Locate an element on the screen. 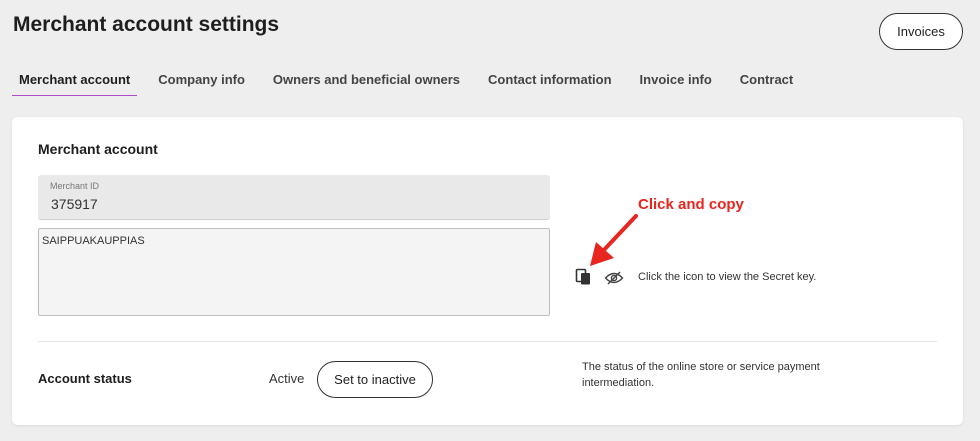 The width and height of the screenshot is (980, 441). secret-key-field: SAIPPUAKAUPPIAS is located at coordinates (294, 272).